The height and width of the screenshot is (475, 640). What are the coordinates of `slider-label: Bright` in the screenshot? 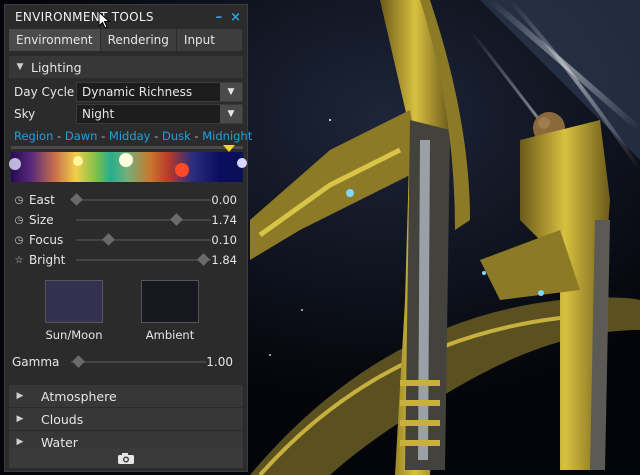 It's located at (47, 260).